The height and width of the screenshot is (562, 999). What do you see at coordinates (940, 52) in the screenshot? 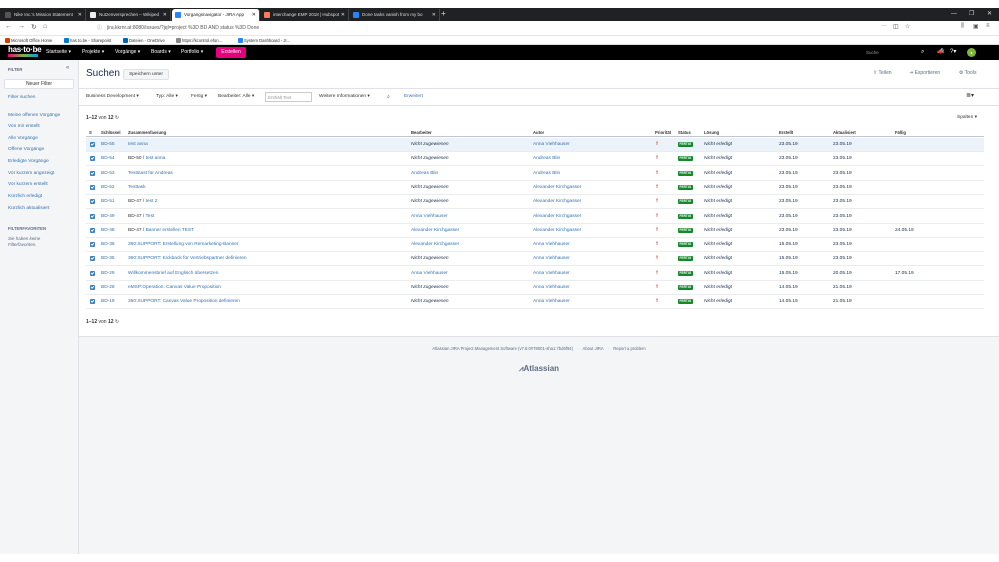
I see `notifications-icon: 📣` at bounding box center [940, 52].